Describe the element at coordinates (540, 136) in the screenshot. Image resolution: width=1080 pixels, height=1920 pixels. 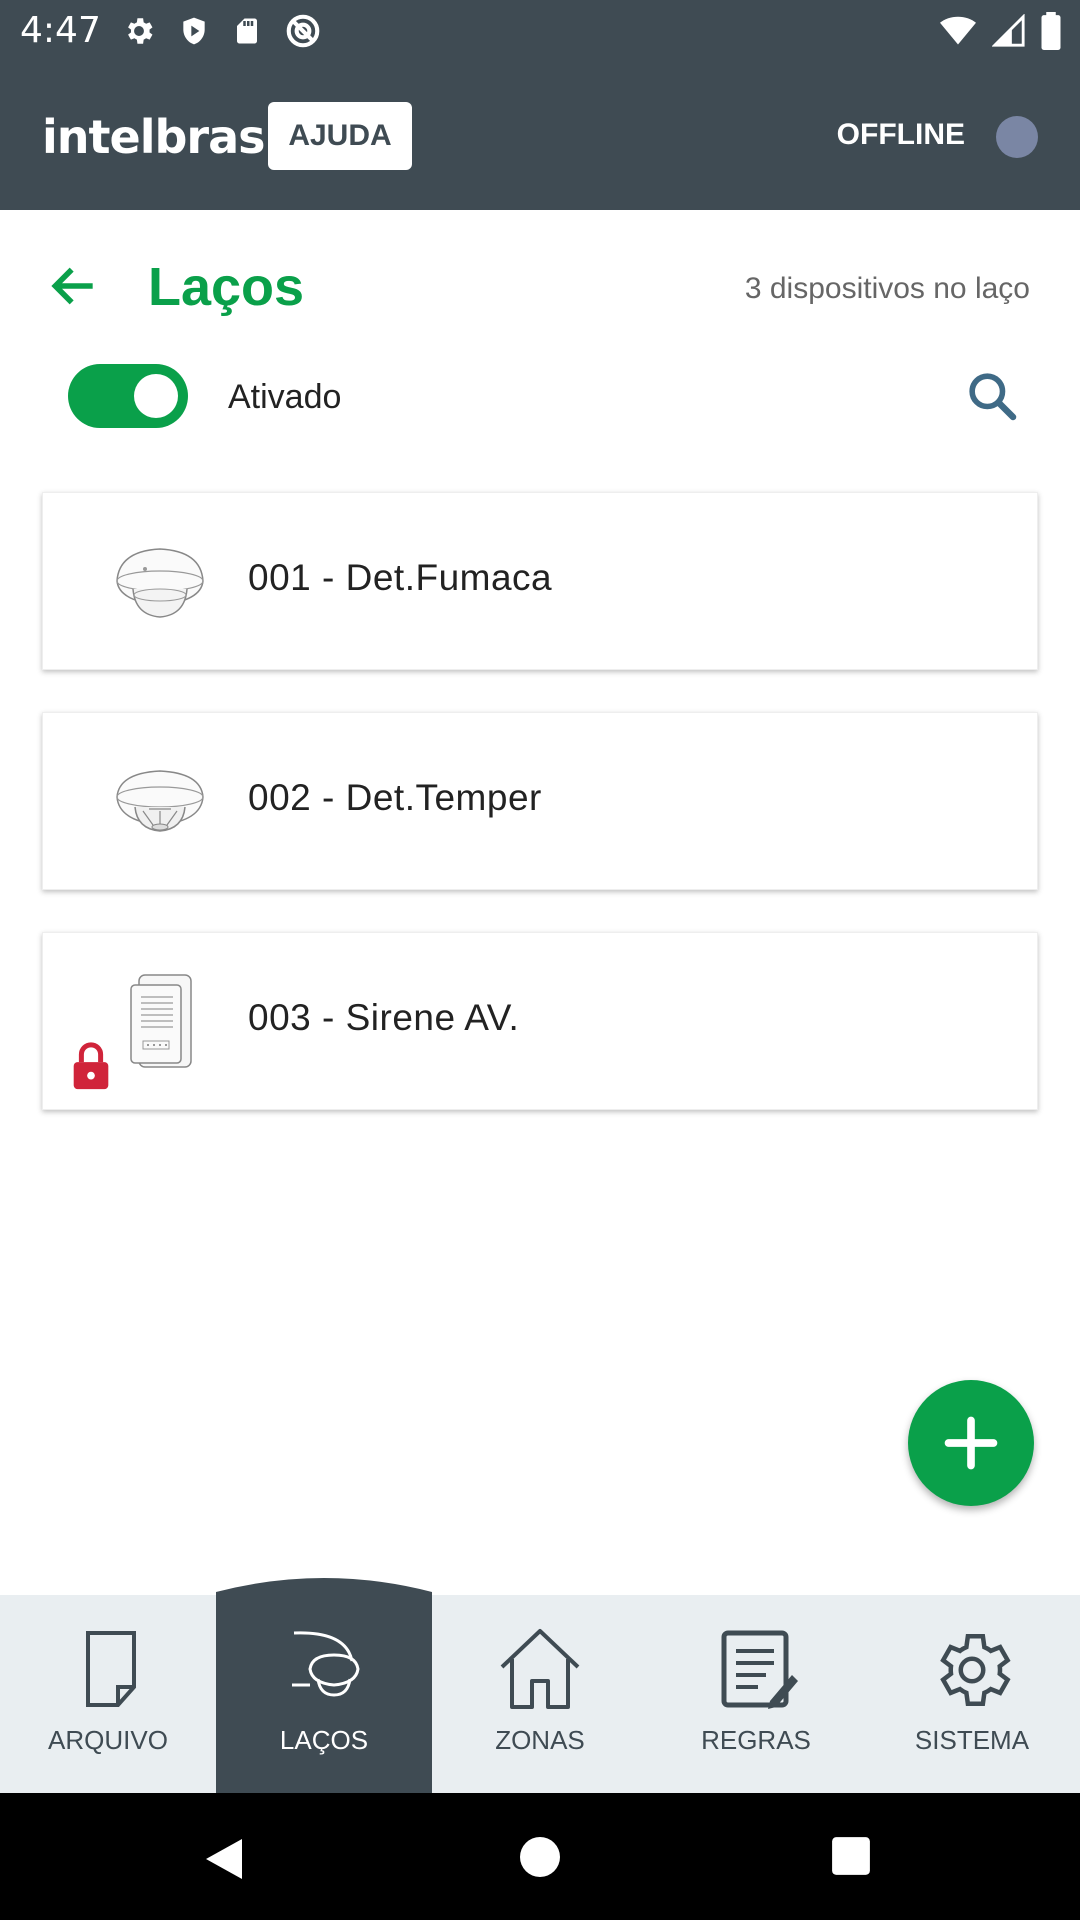
I see `app-bar: intelbras AJUDA OFFLINE` at that location.